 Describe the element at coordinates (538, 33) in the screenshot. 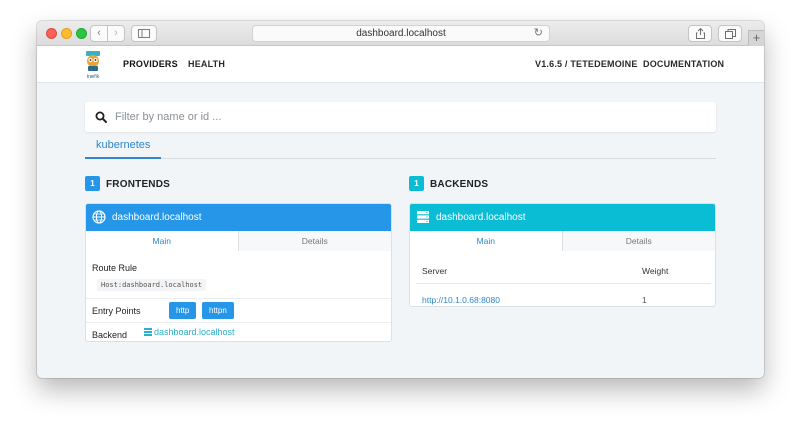

I see `reload-icon: ↻` at that location.